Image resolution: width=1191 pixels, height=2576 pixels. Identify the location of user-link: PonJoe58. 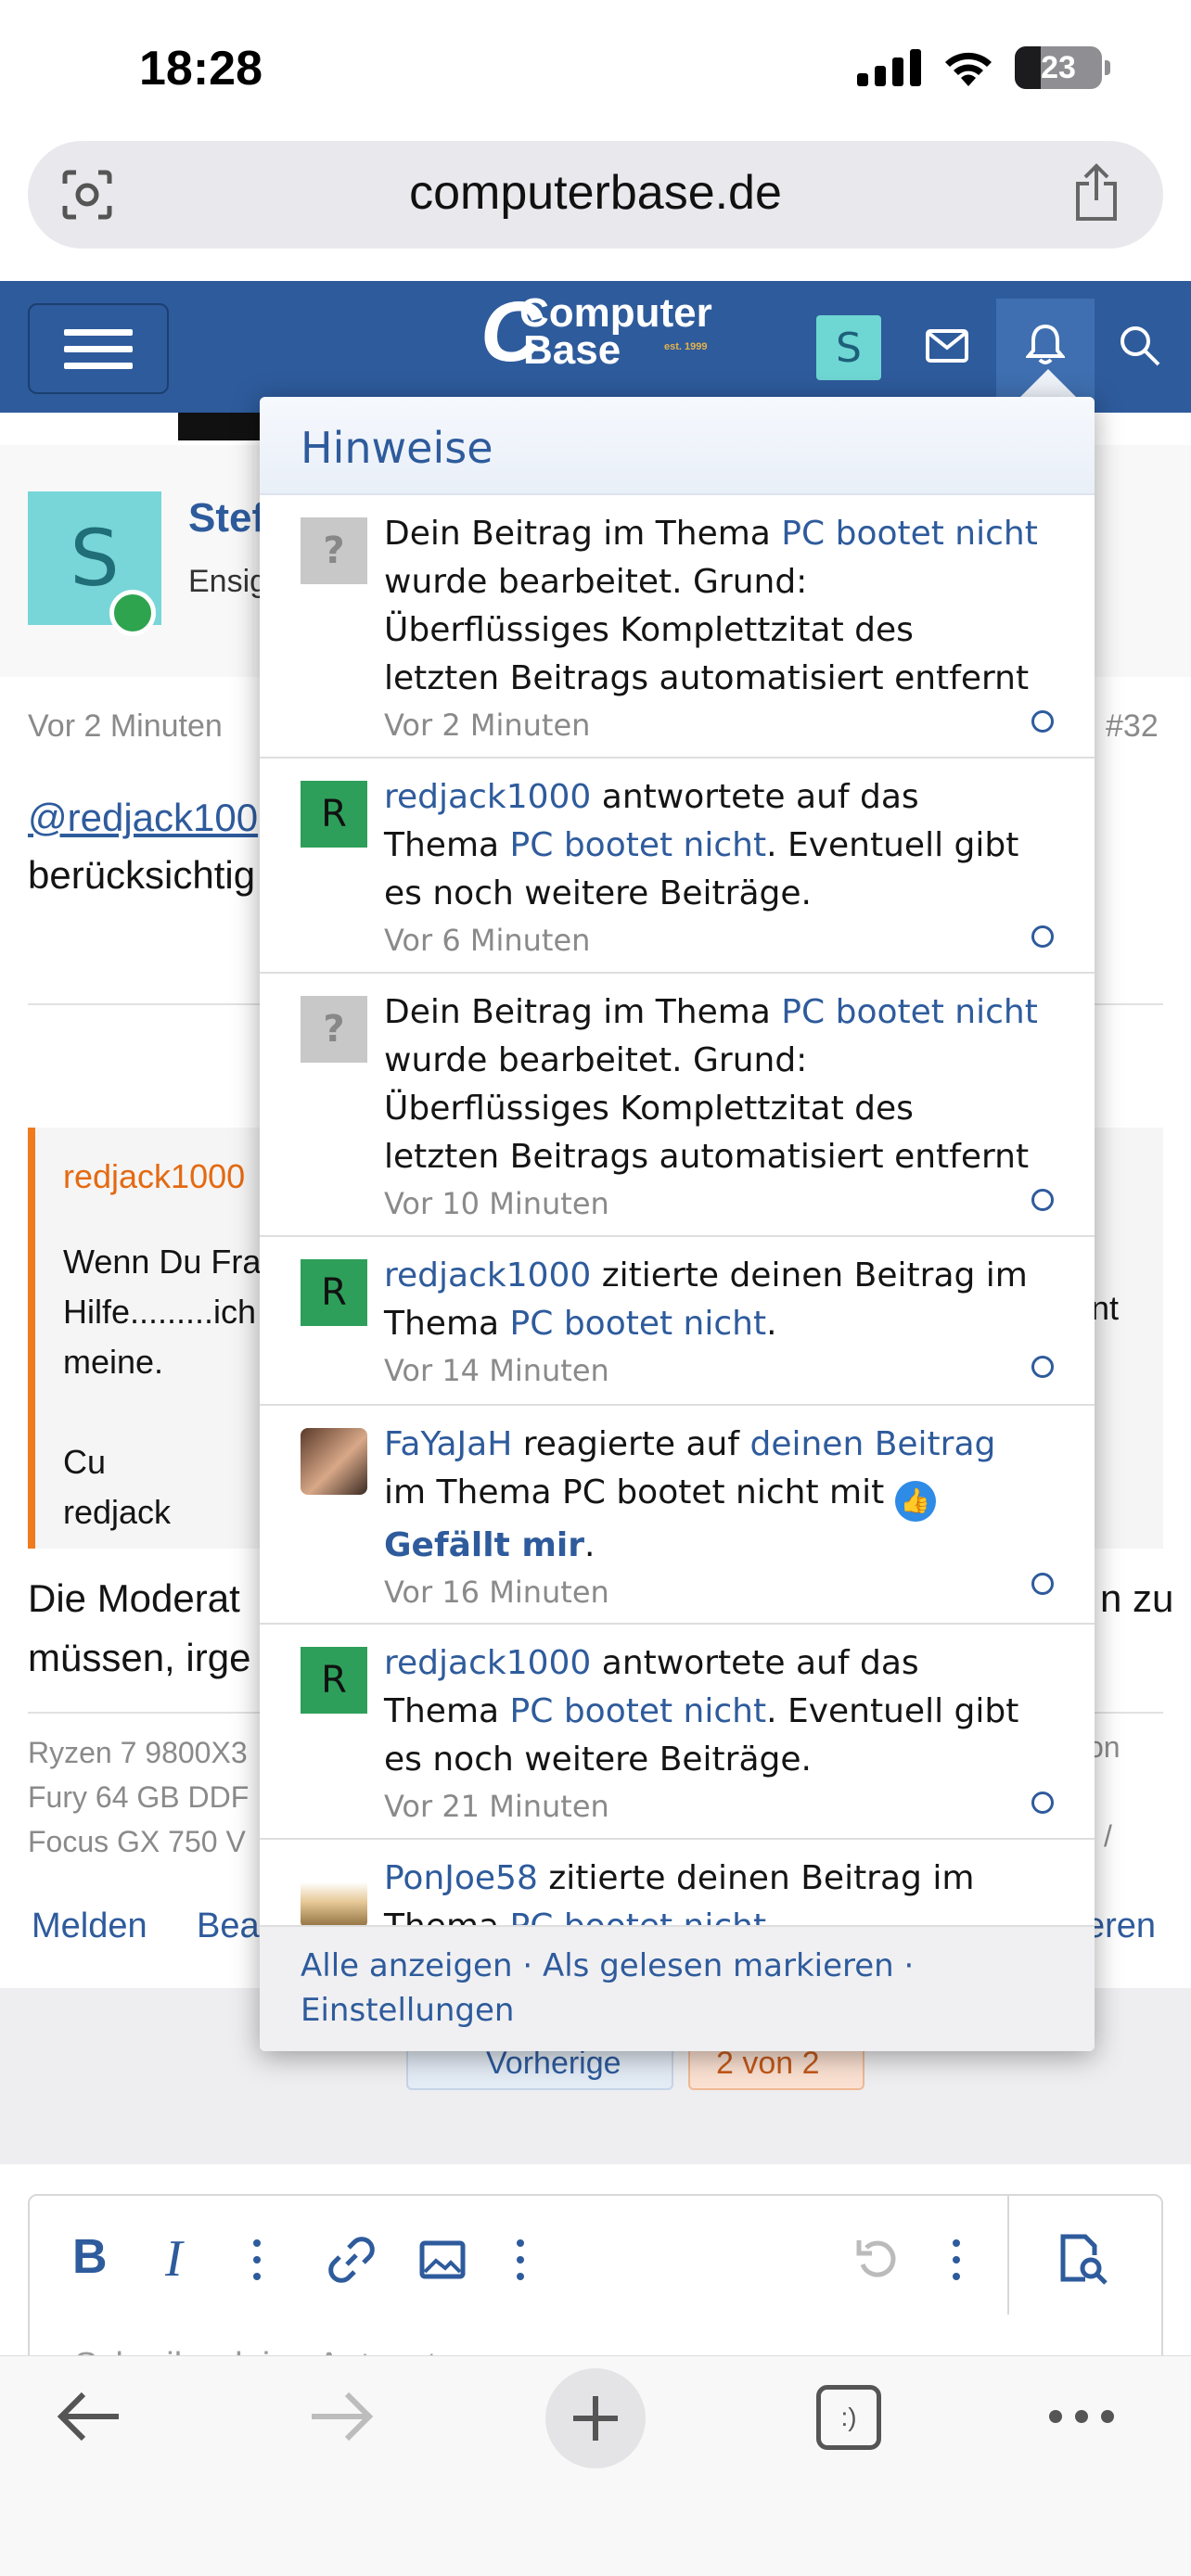
(461, 1878).